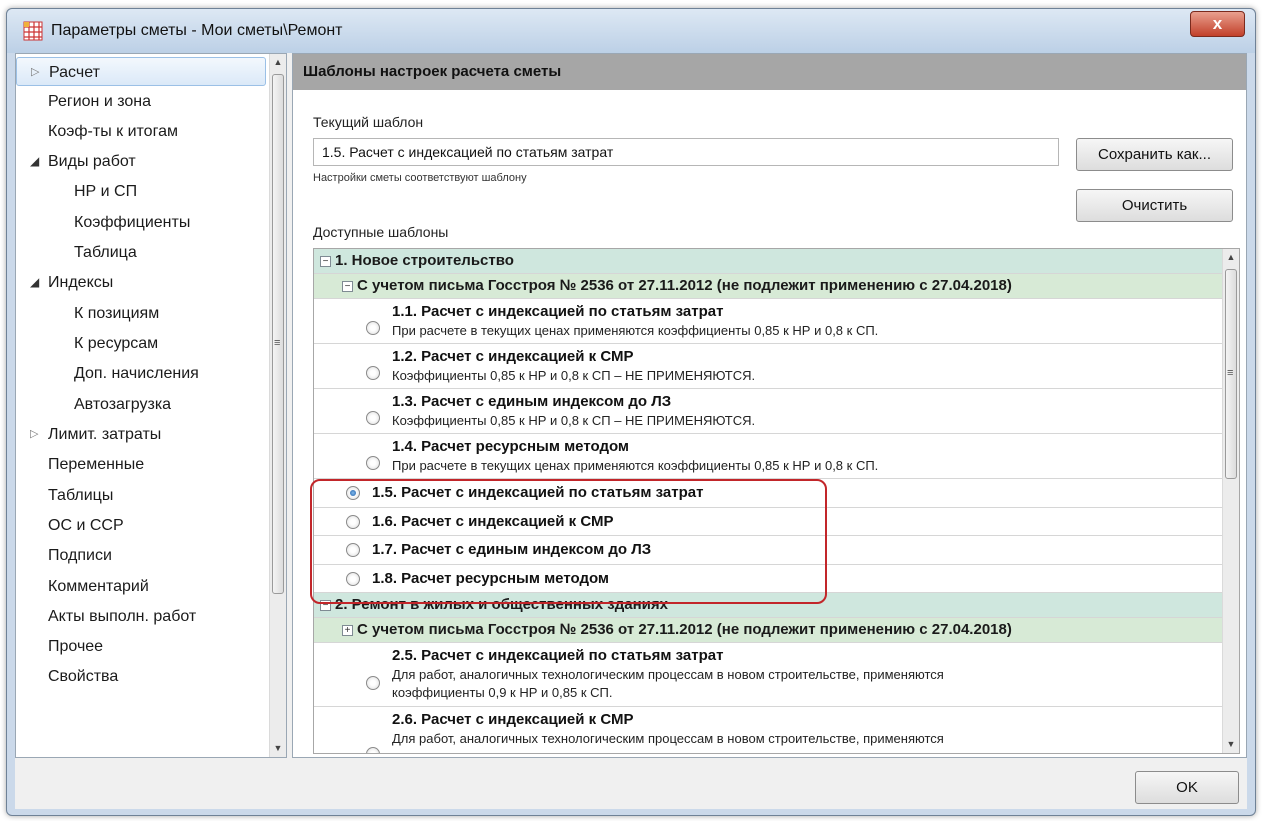 The height and width of the screenshot is (821, 1262). I want to click on template-match-note: Настройки сметы соответствуют шаблону, so click(420, 178).